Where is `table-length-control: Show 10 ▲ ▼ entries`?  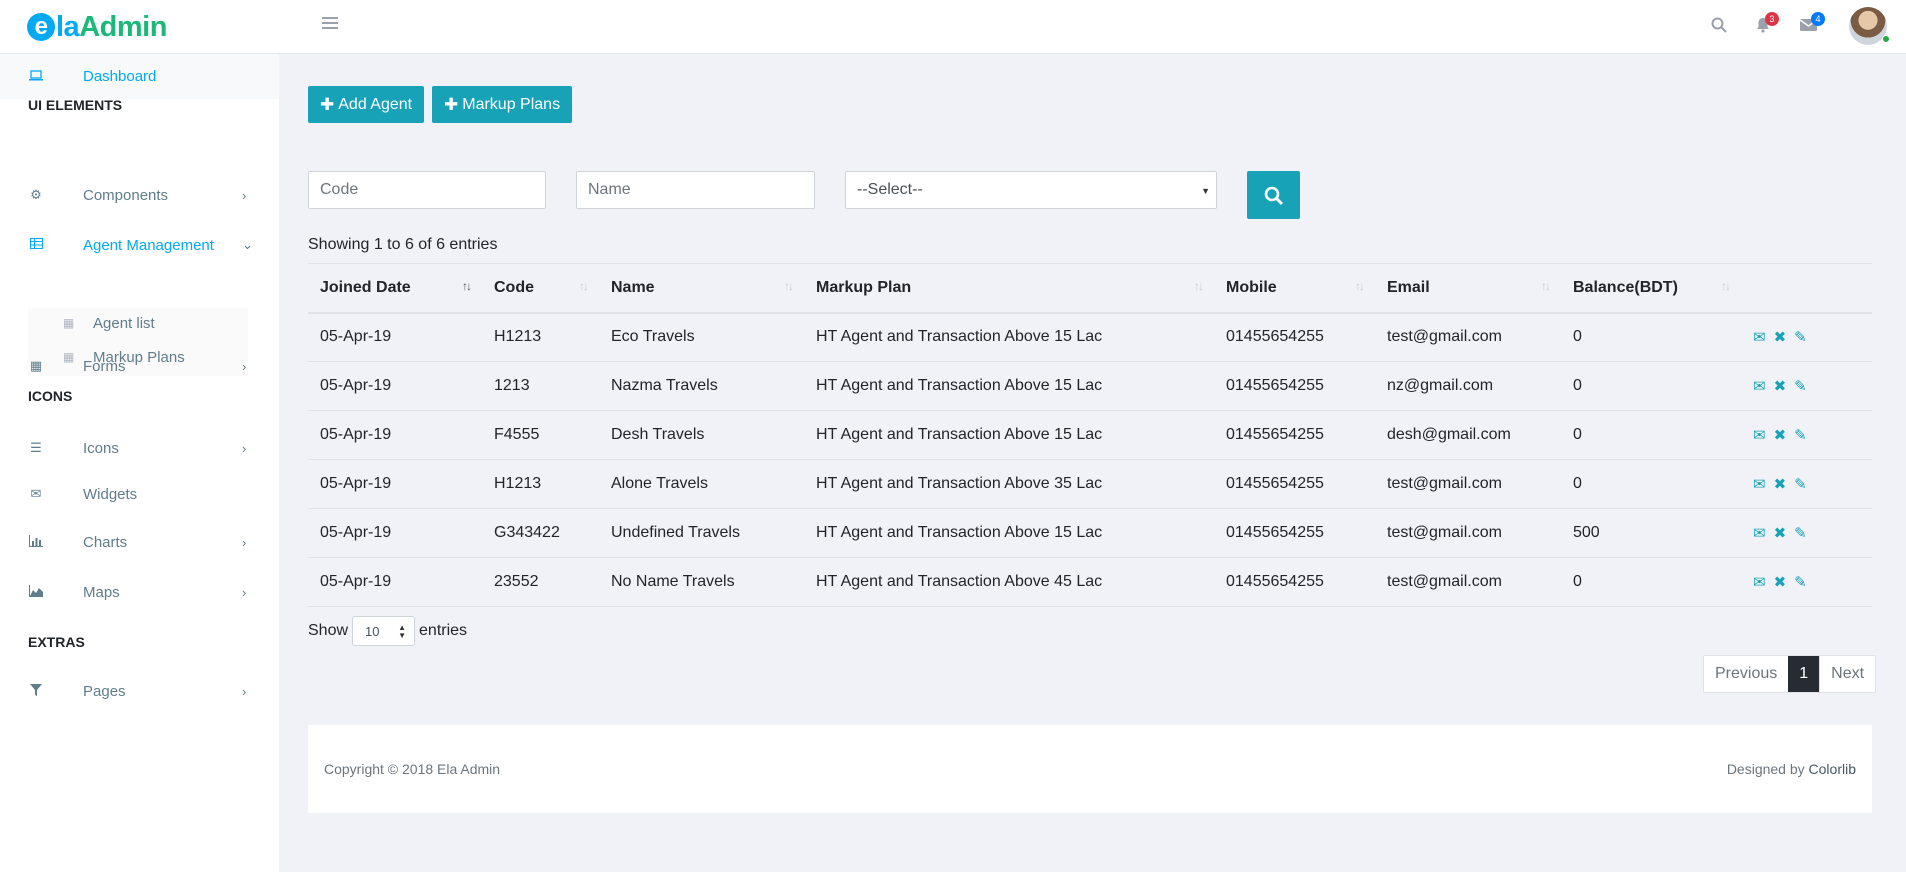 table-length-control: Show 10 ▲ ▼ entries is located at coordinates (387, 631).